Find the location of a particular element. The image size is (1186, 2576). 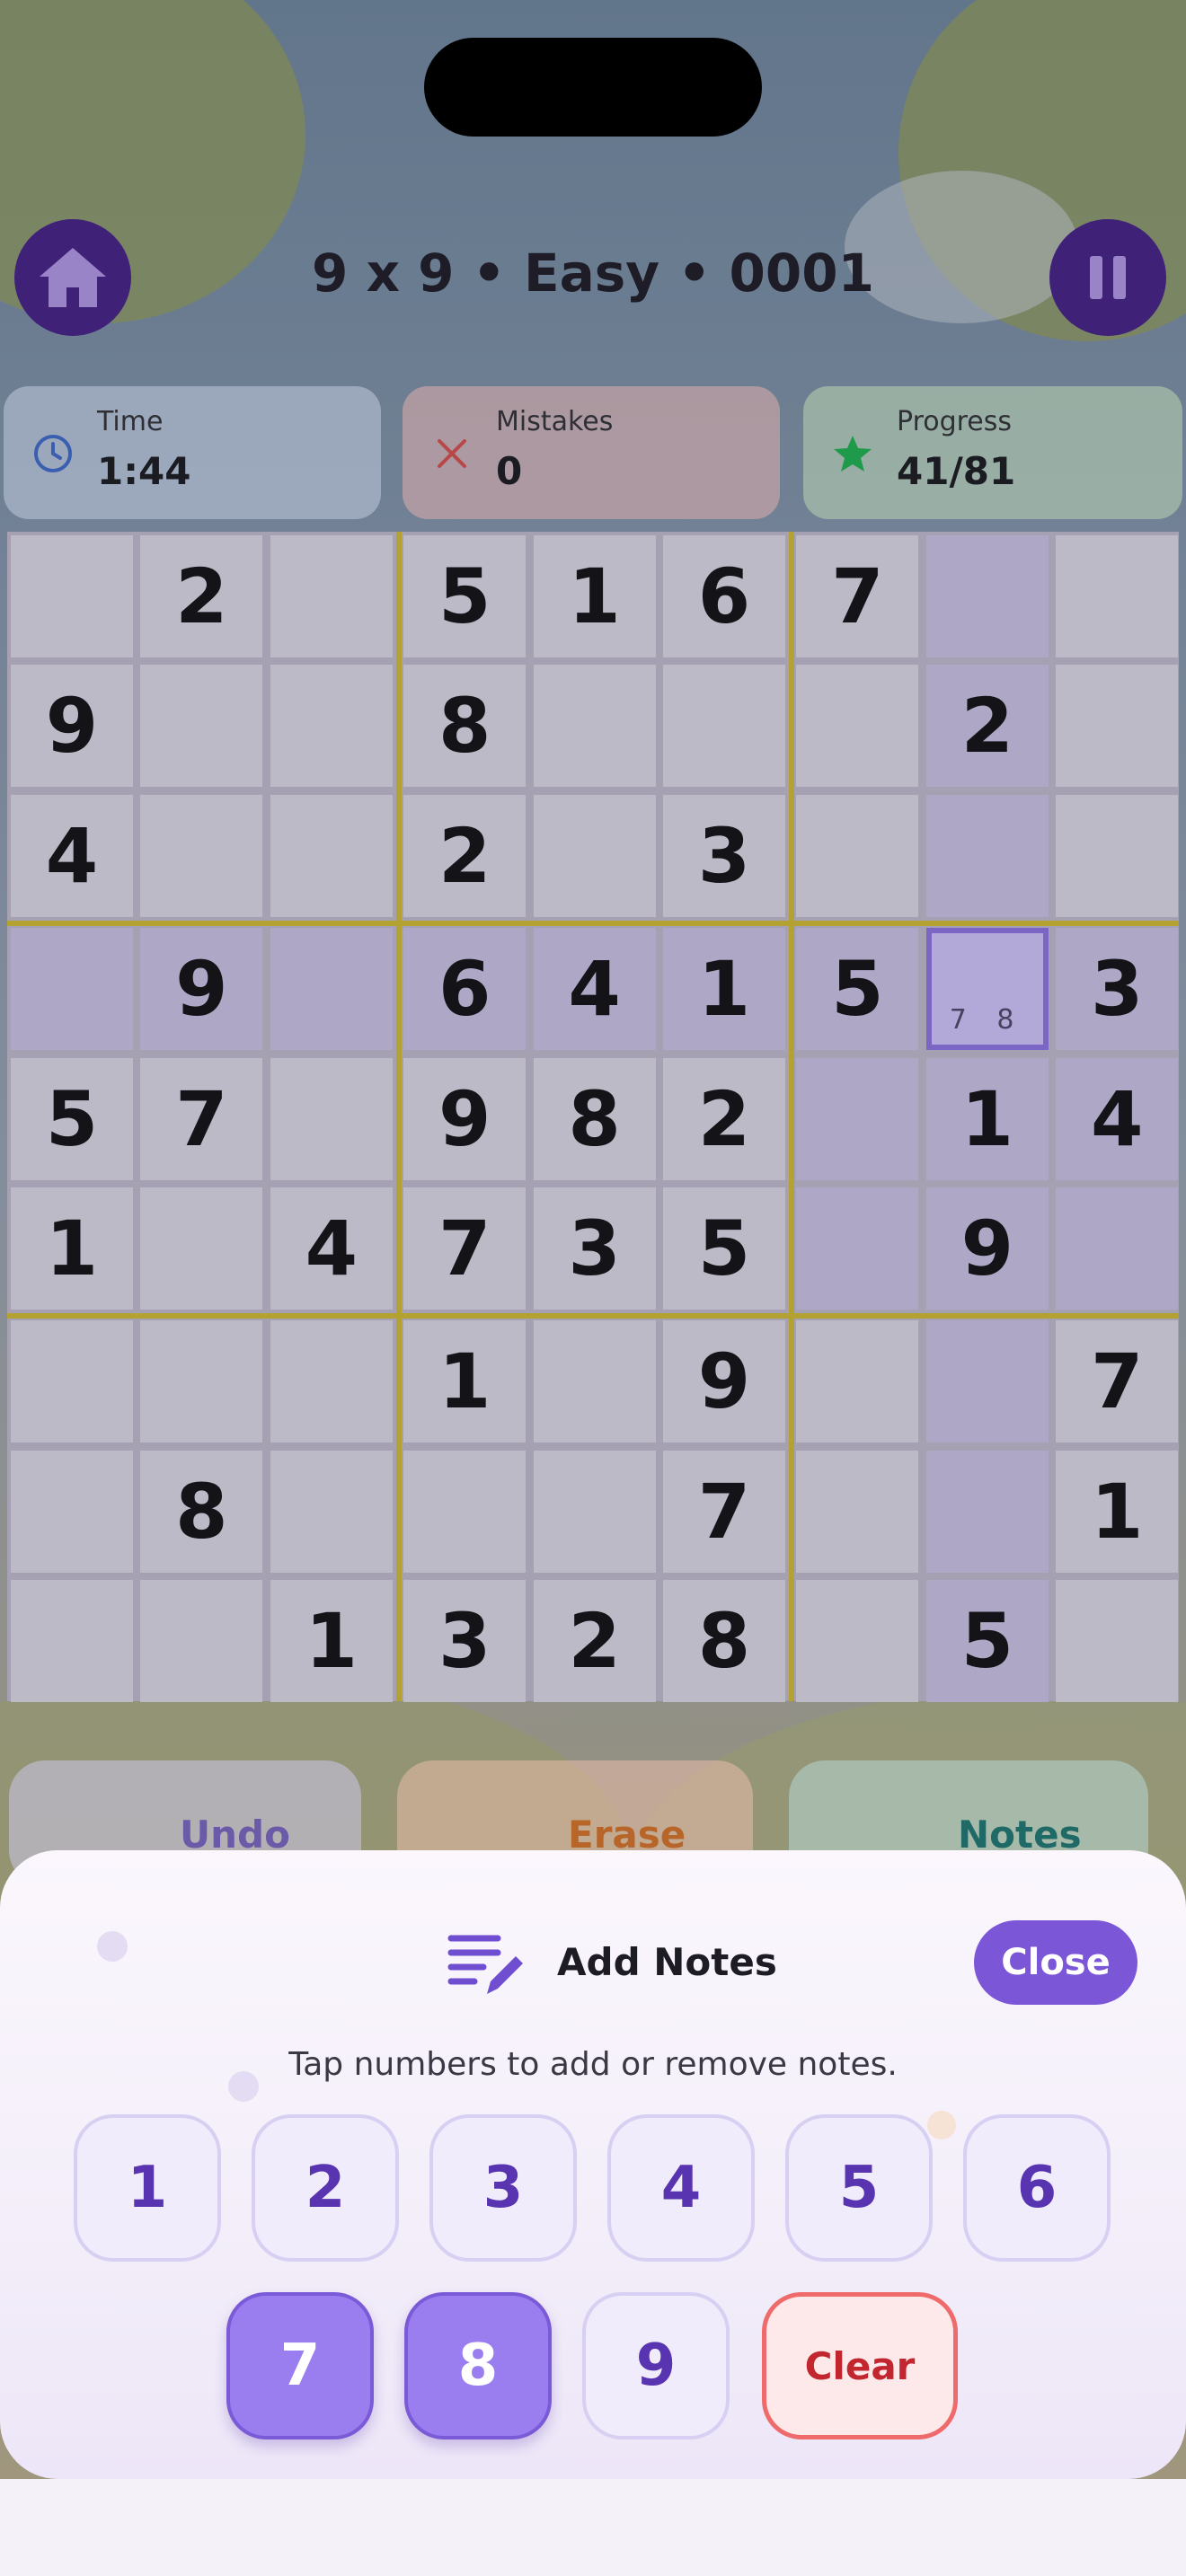

pause-button is located at coordinates (1107, 277).